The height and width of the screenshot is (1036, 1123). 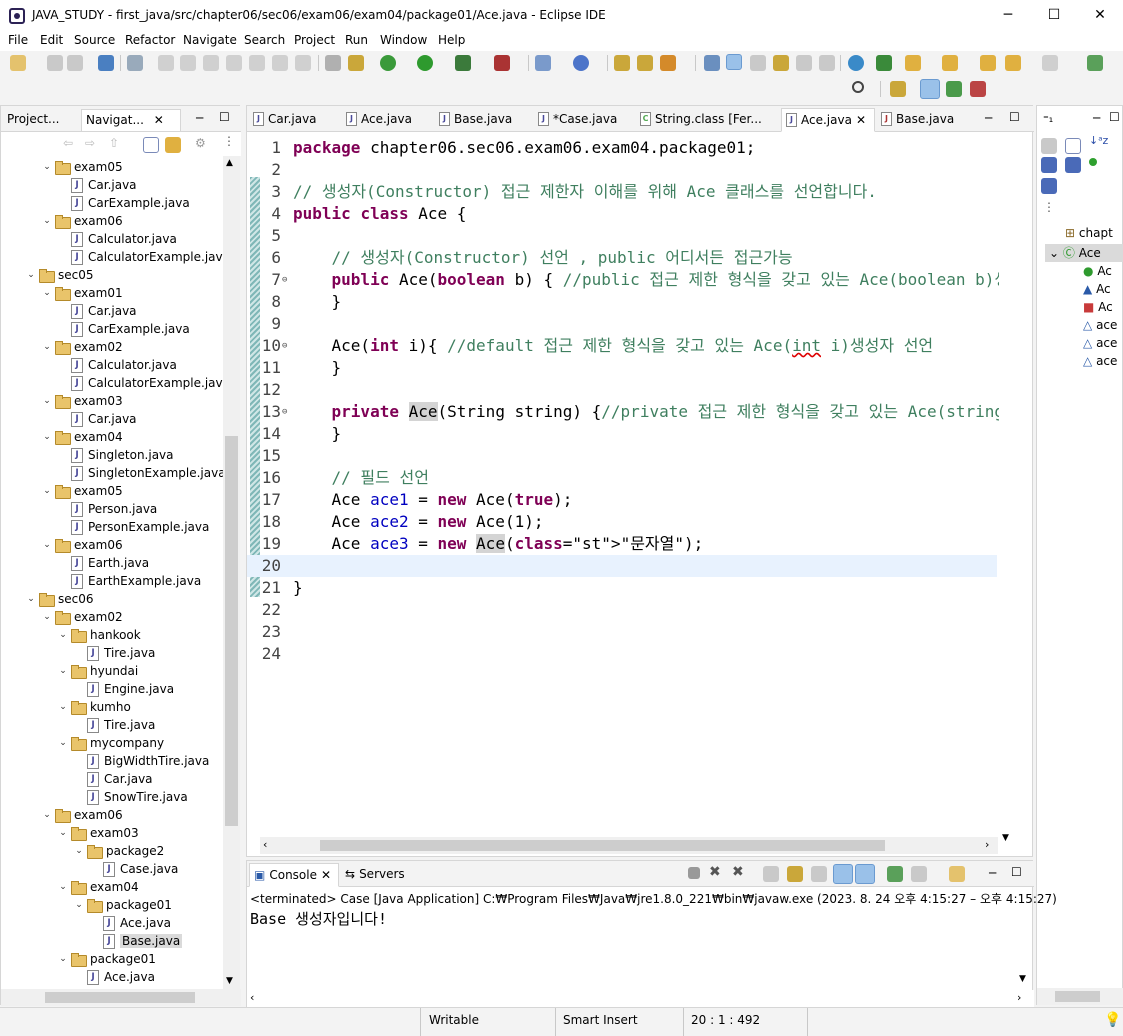 What do you see at coordinates (858, 87) in the screenshot?
I see `search-icon` at bounding box center [858, 87].